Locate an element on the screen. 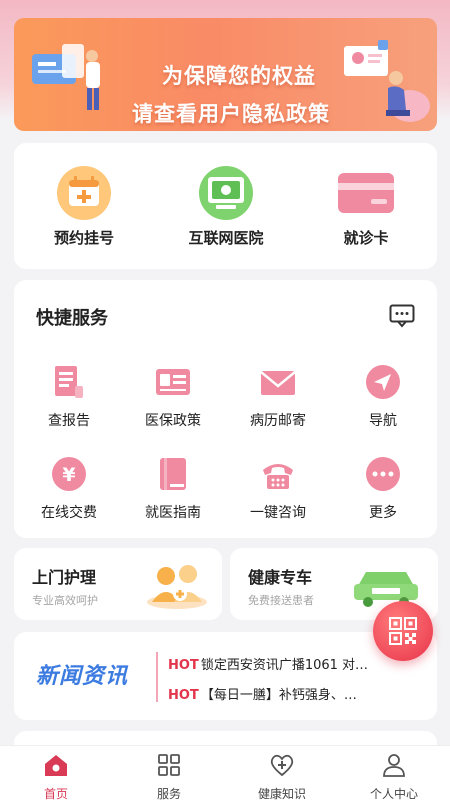 This screenshot has width=450, height=800. more-button: 更多 is located at coordinates (383, 488).